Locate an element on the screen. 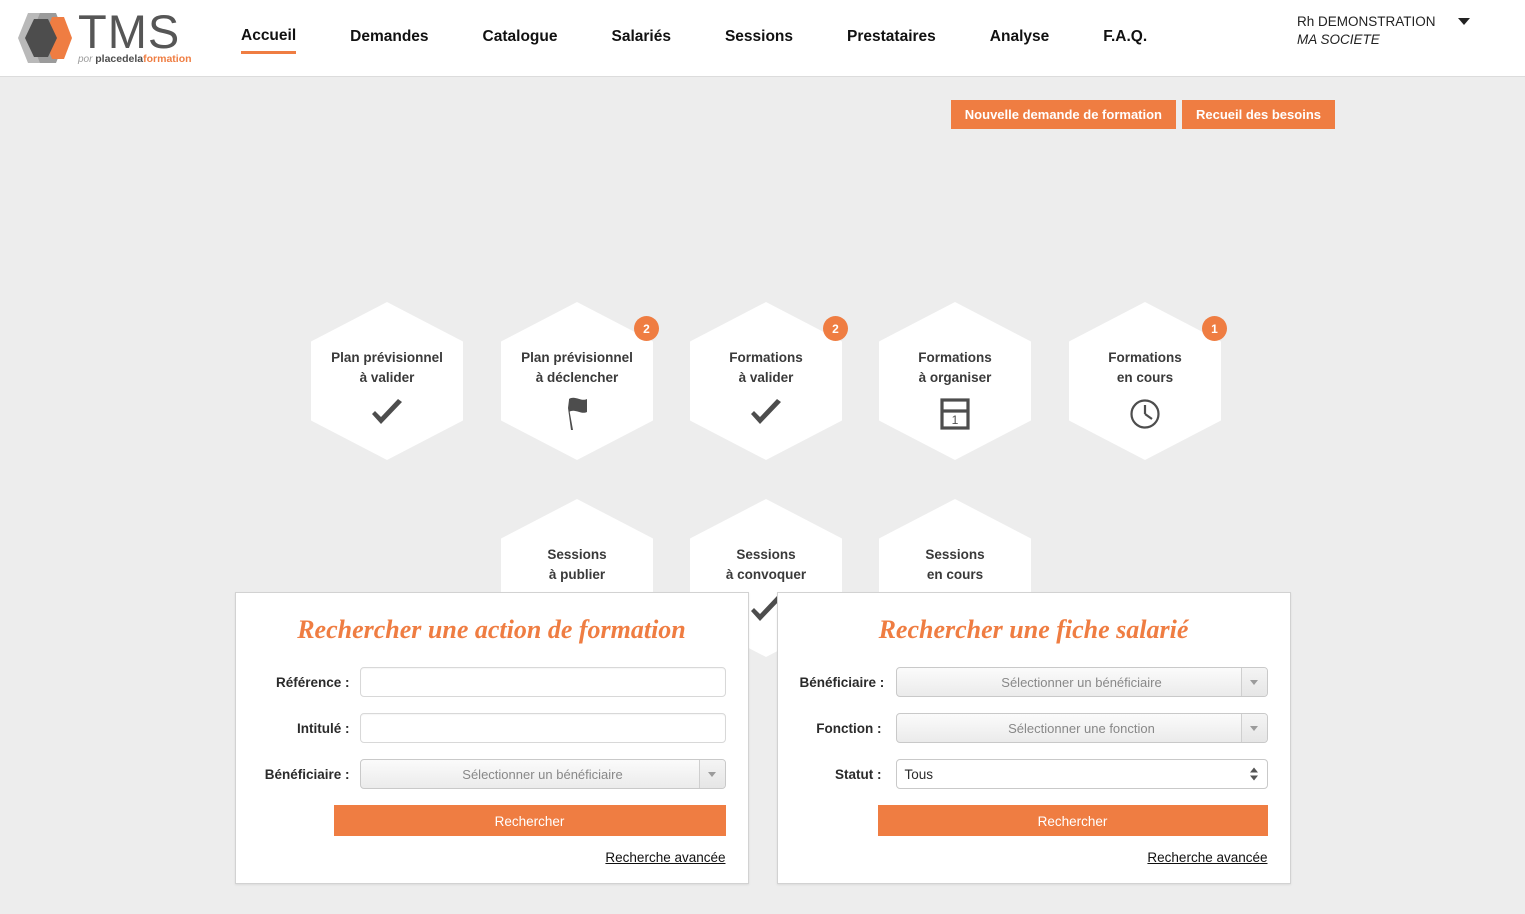 The height and width of the screenshot is (914, 1525). reference-input is located at coordinates (542, 682).